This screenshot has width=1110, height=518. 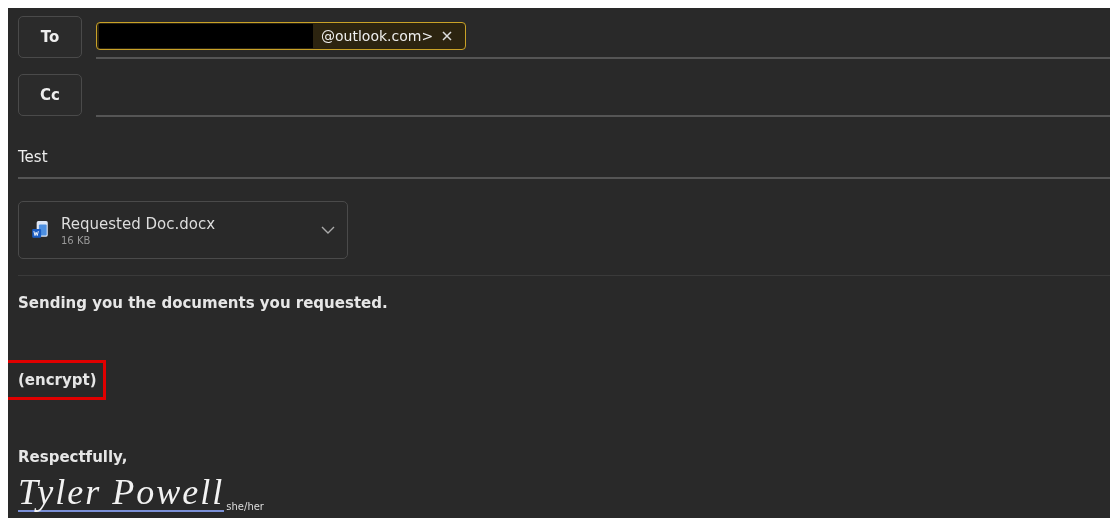 I want to click on recipient-address: @outlook.com>, so click(x=377, y=36).